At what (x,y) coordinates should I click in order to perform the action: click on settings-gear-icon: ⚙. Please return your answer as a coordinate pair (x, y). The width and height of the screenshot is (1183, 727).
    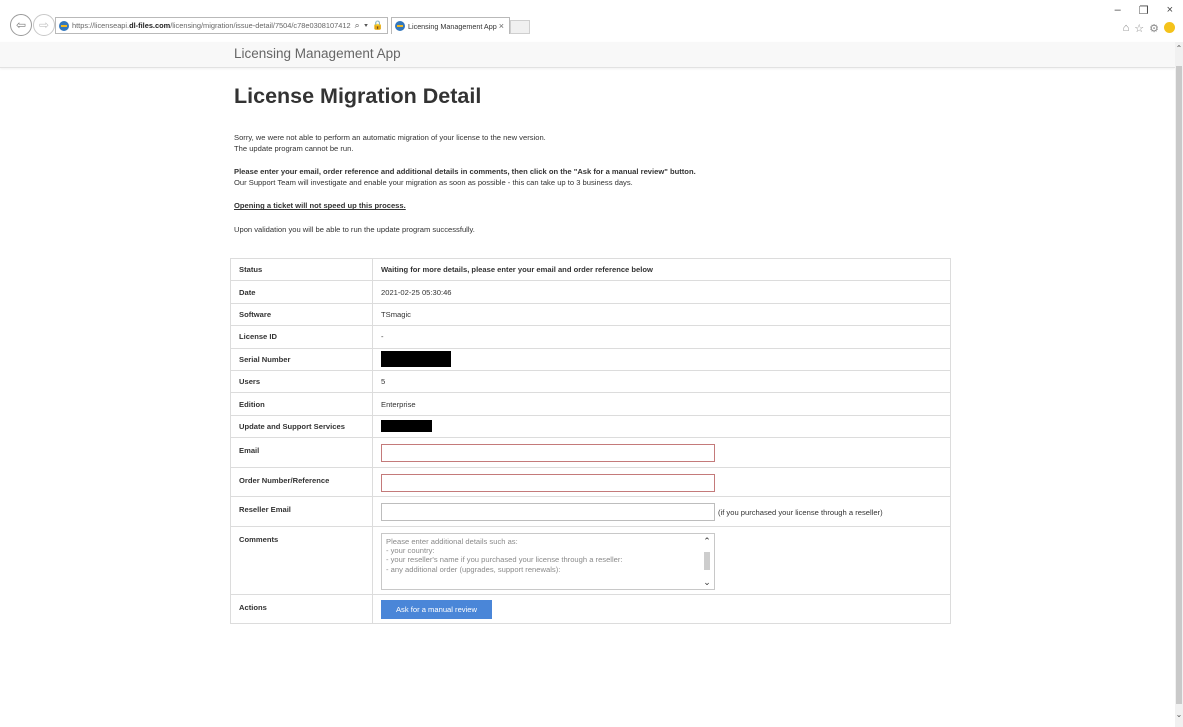
    Looking at the image, I should click on (1154, 28).